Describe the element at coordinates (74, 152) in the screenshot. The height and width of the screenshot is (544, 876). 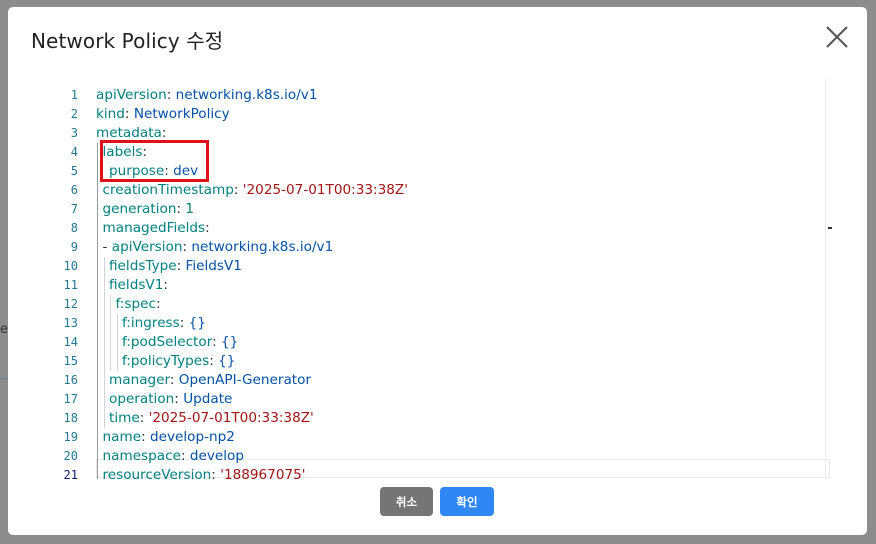
I see `line-number: 4` at that location.